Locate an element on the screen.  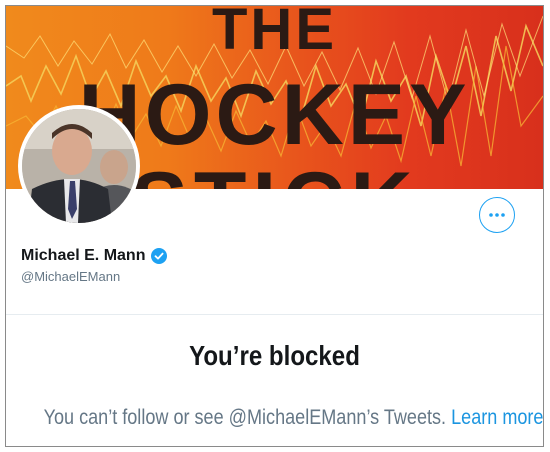
avatar-photo is located at coordinates (79, 166).